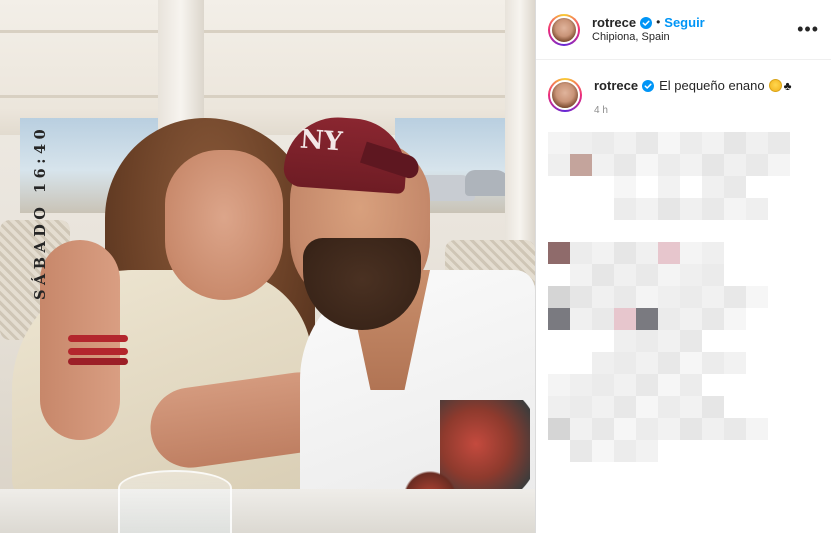  What do you see at coordinates (648, 30) in the screenshot?
I see `header-text: rotrece • Seguir Chipiona, Spain` at bounding box center [648, 30].